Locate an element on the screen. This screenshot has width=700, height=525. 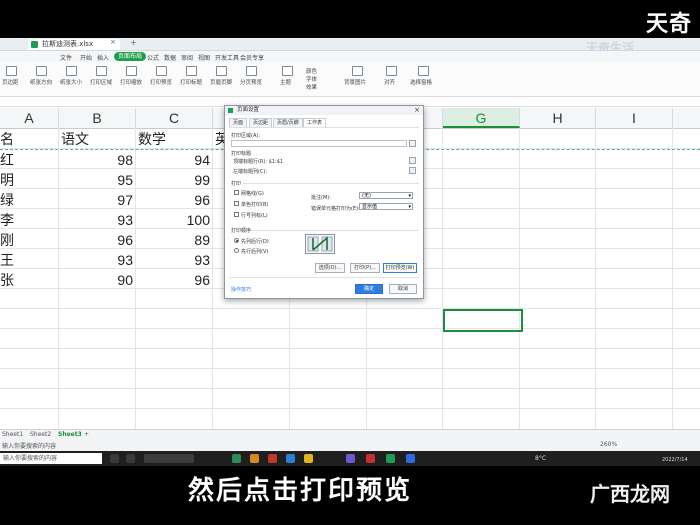
edge-icon is located at coordinates (236, 458).